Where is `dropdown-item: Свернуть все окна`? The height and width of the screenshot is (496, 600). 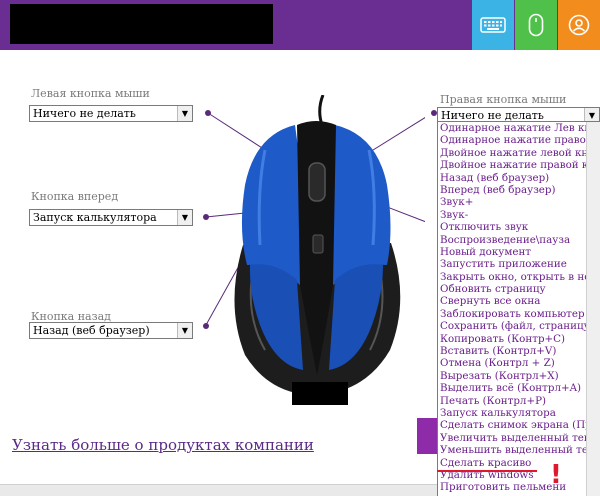 dropdown-item: Свернуть все окна is located at coordinates (519, 301).